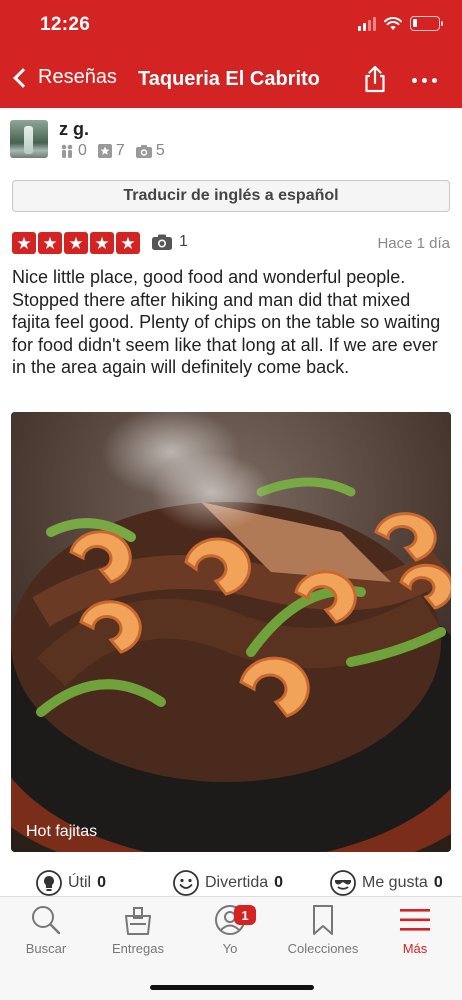 The width and height of the screenshot is (462, 1000). I want to click on nav-bar: Reseñas Taqueria El Cabrito, so click(231, 80).